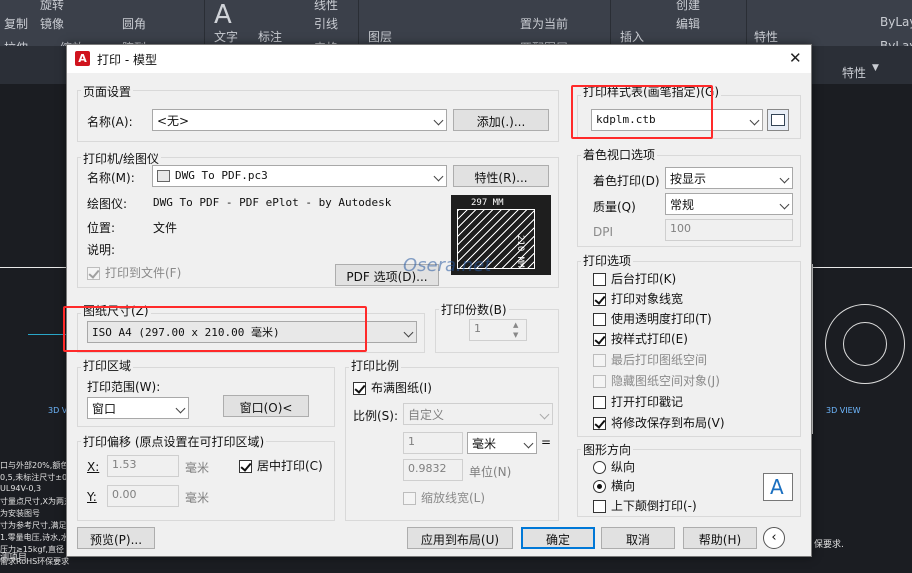 This screenshot has height=573, width=912. Describe the element at coordinates (197, 498) in the screenshot. I see `offset-y-unit: 毫米` at that location.